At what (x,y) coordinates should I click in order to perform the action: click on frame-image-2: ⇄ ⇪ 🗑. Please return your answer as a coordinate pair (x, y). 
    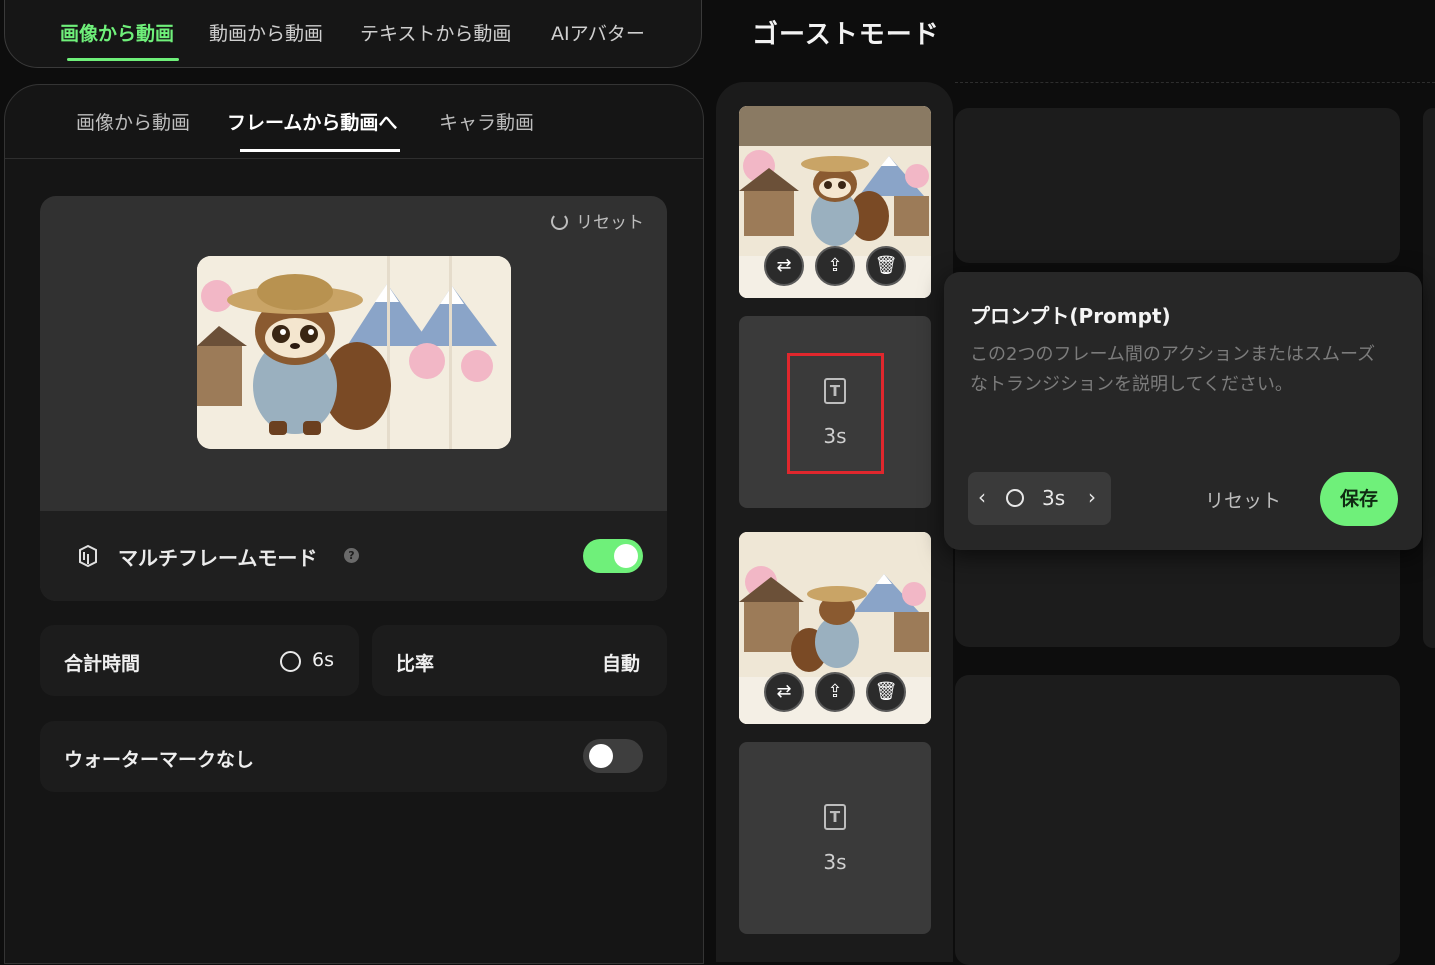
    Looking at the image, I should click on (835, 628).